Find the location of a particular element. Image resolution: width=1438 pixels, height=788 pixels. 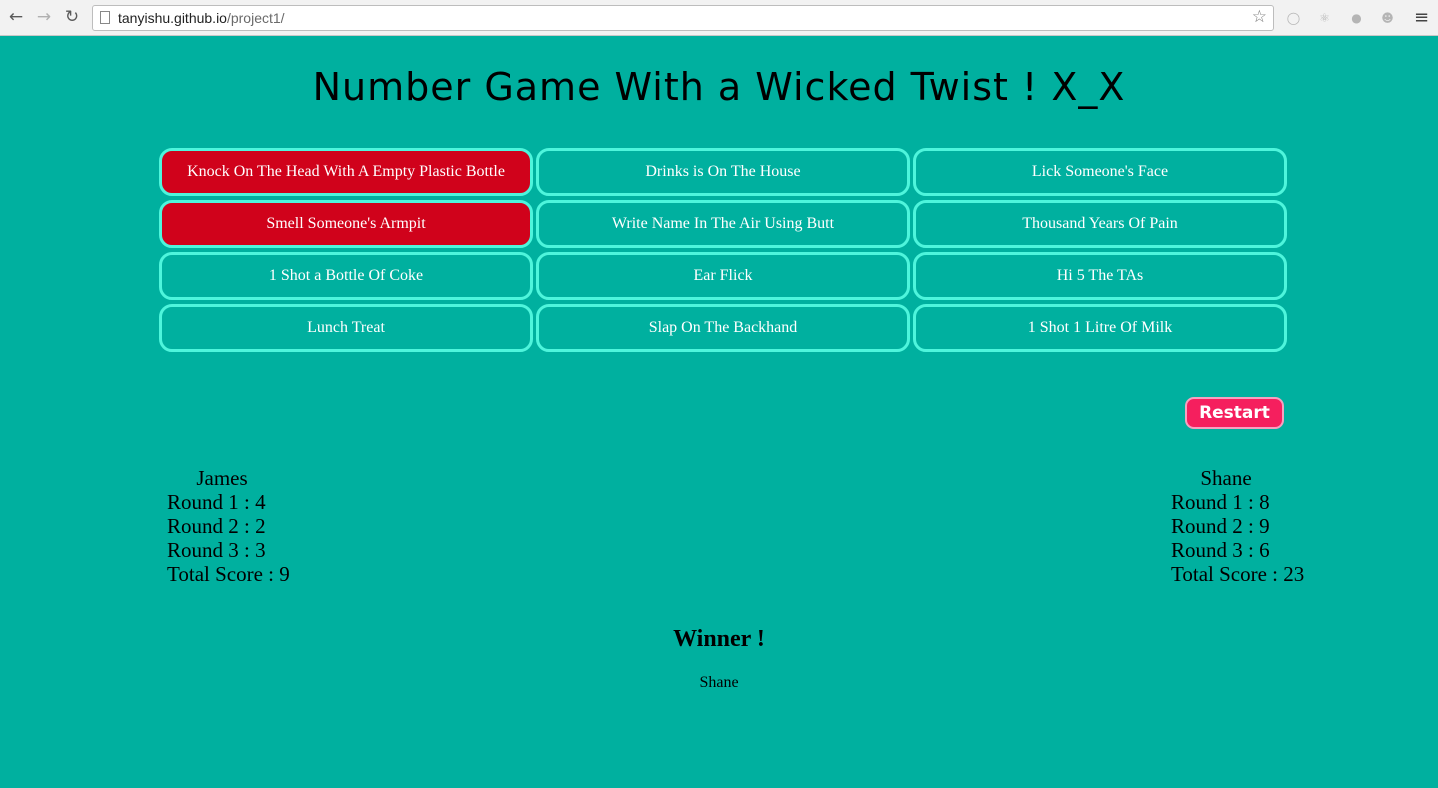

menu-icon: ≡ is located at coordinates (1421, 17).